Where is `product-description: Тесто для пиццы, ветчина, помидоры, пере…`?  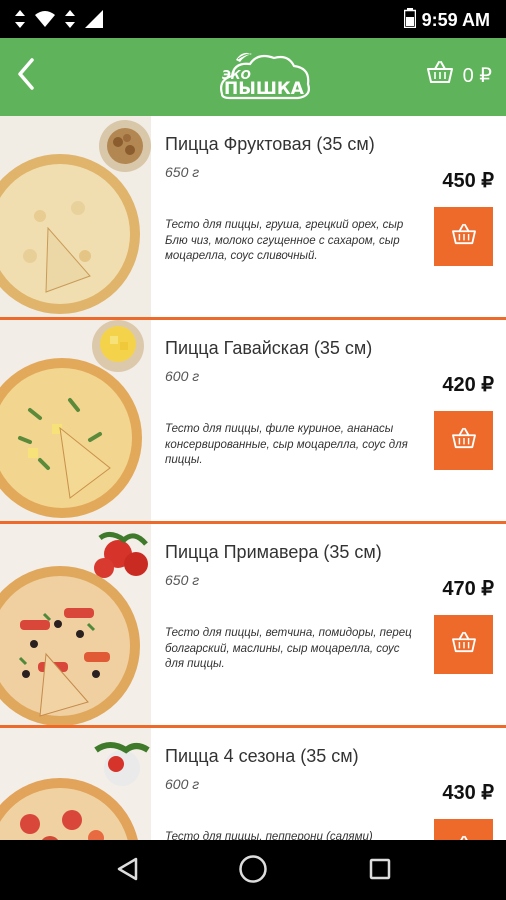 product-description: Тесто для пиццы, ветчина, помидоры, пере… is located at coordinates (288, 648).